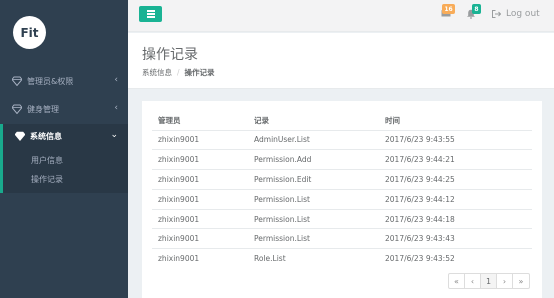 Image resolution: width=554 pixels, height=298 pixels. I want to click on cell-time: 2017/6/23 9:43:52, so click(455, 258).